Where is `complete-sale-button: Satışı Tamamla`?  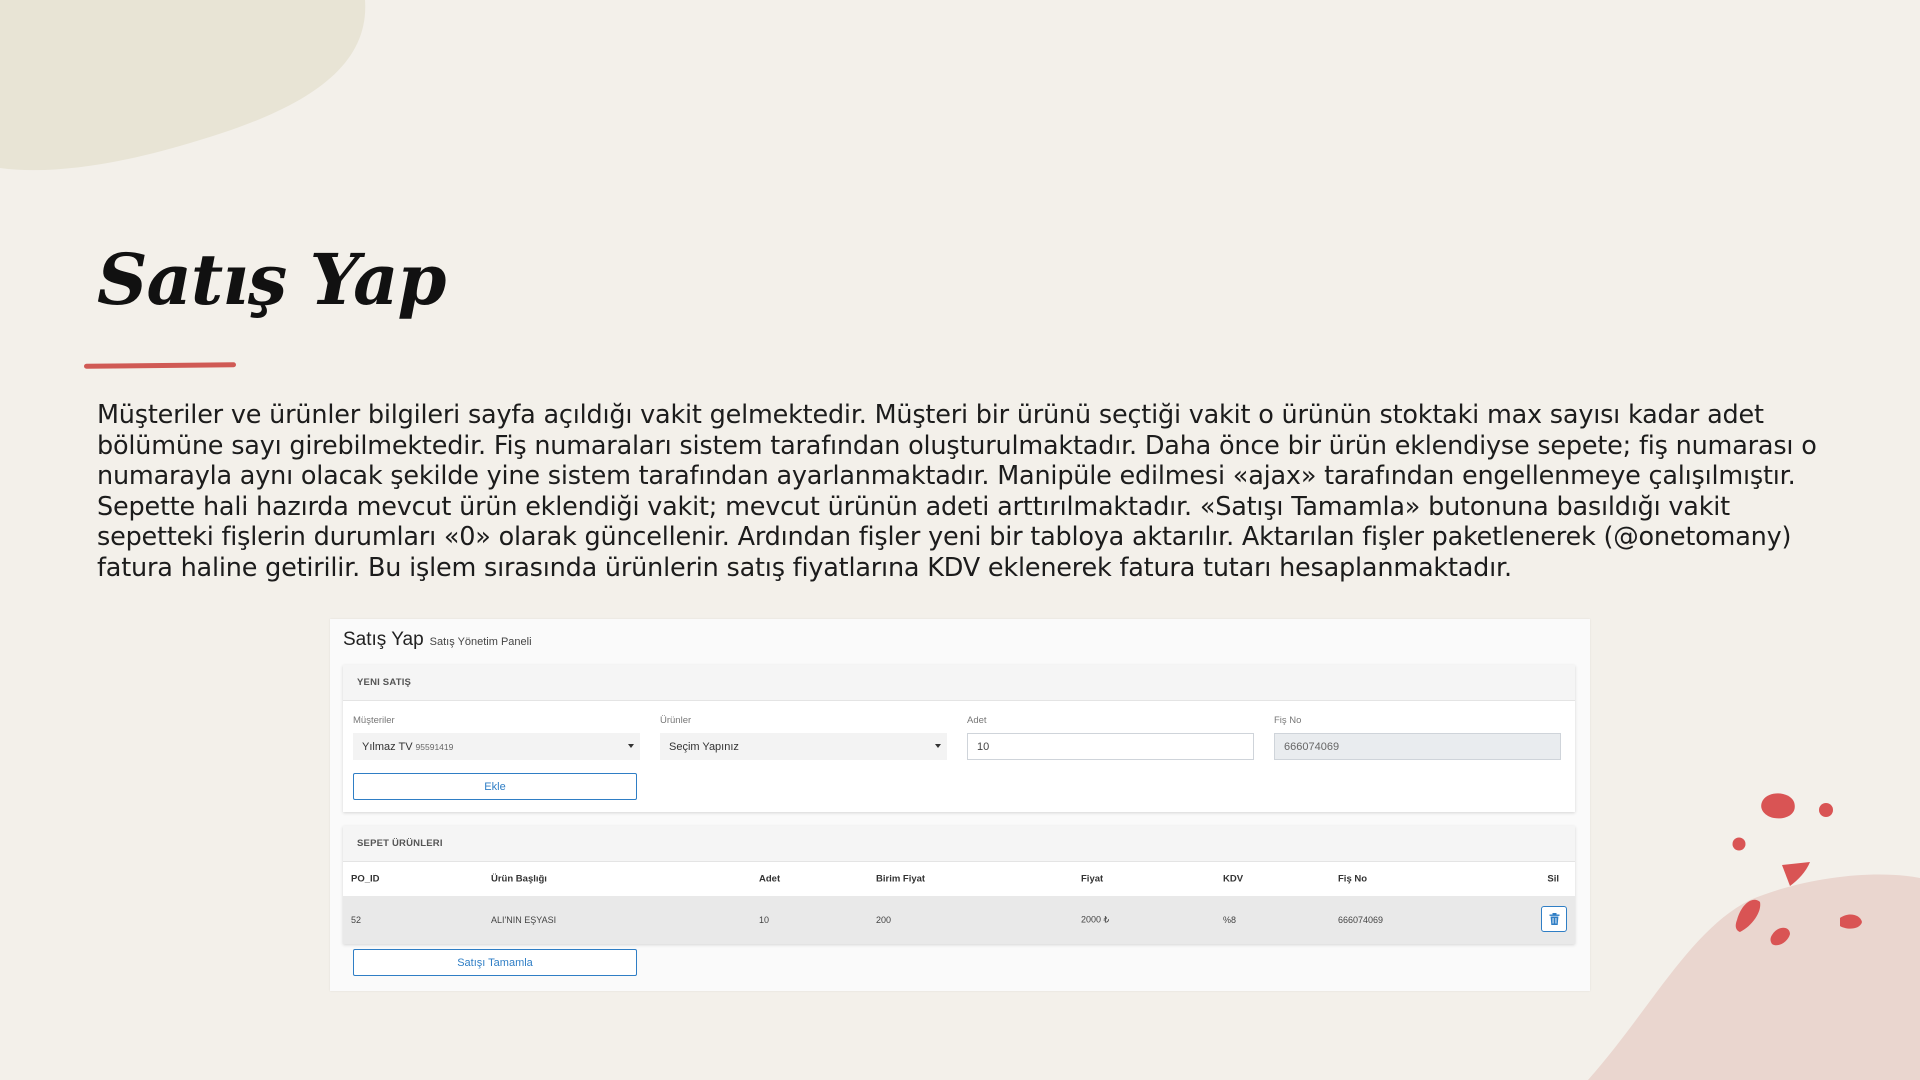
complete-sale-button: Satışı Tamamla is located at coordinates (495, 962).